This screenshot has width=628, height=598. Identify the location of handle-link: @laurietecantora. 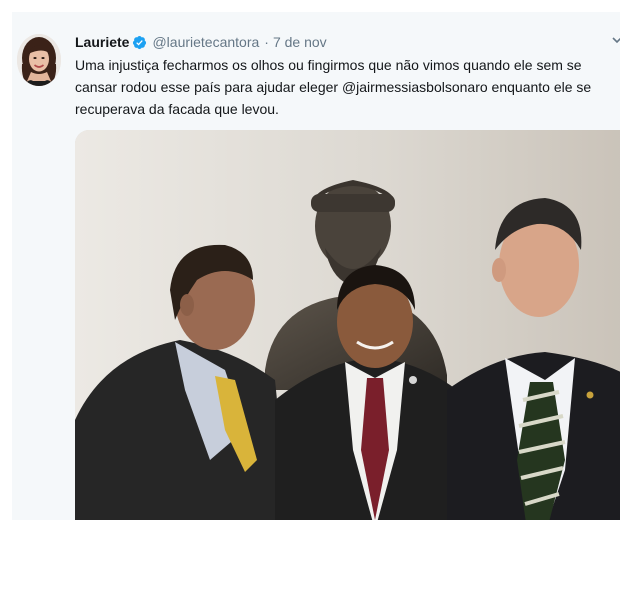
(205, 42).